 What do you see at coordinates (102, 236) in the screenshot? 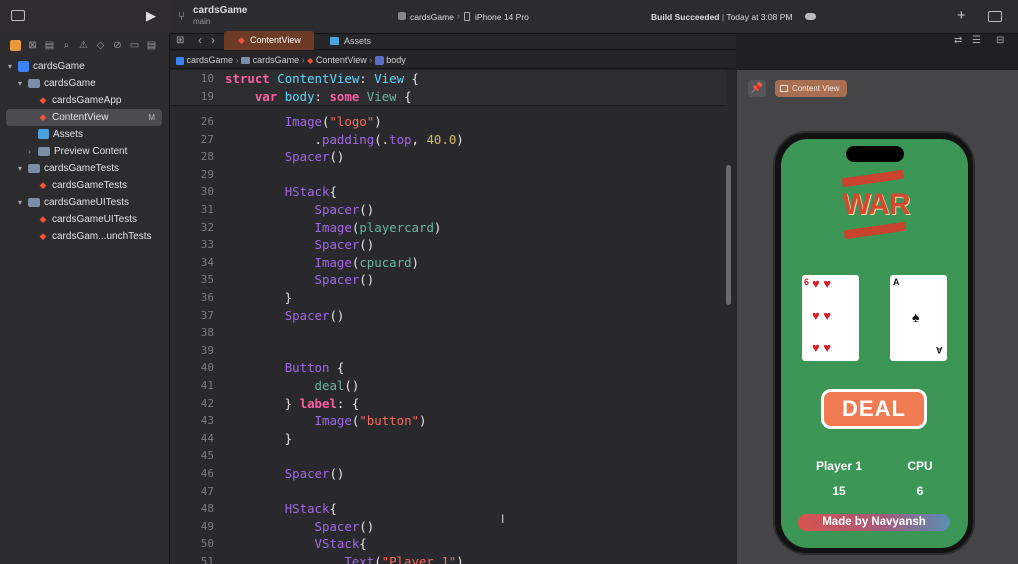
I see `tree-item-label: cardsGam...unchTests` at bounding box center [102, 236].